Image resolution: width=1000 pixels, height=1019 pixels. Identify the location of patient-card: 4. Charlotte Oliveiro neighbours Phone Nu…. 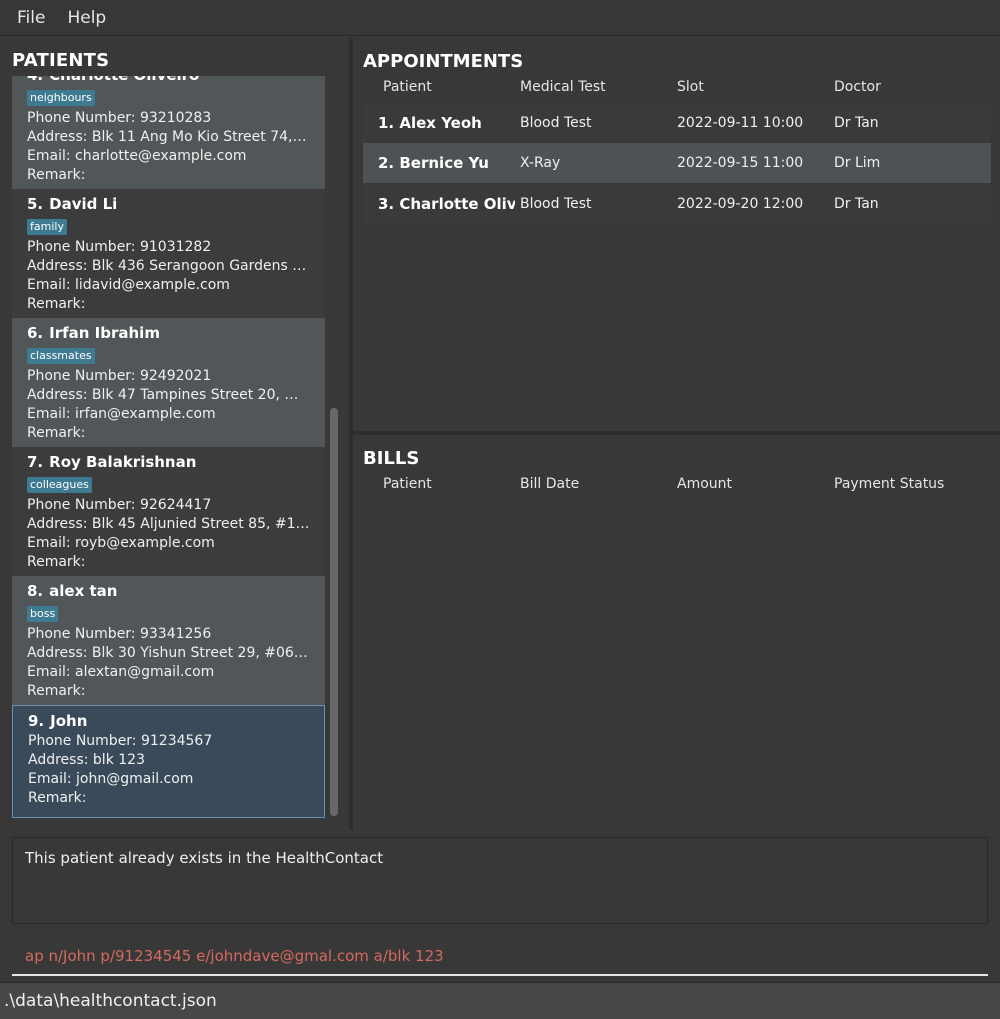
(168, 132).